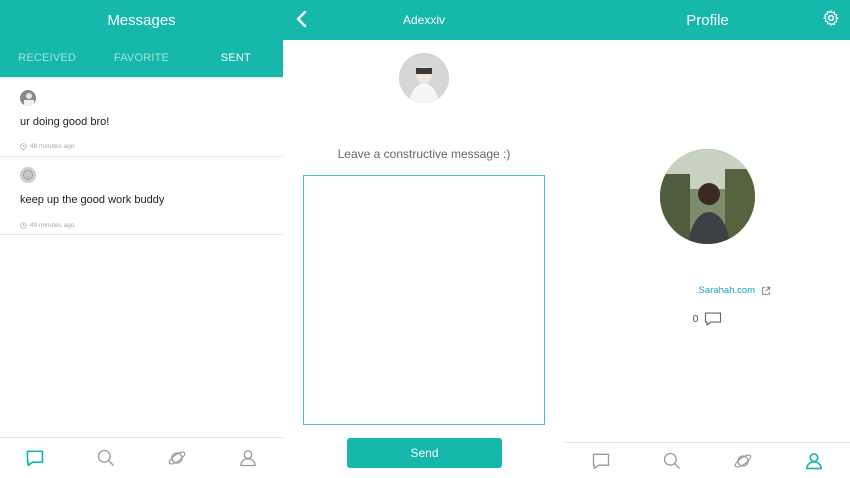  I want to click on profile-header: Profile, so click(707, 20).